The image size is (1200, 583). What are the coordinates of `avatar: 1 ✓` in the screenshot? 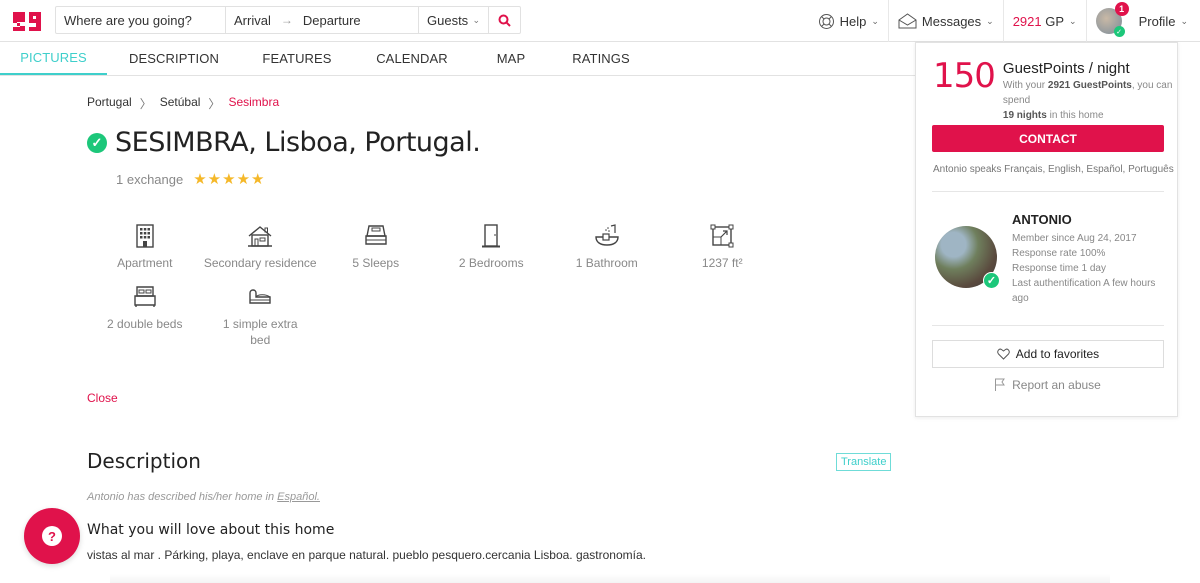 It's located at (1112, 19).